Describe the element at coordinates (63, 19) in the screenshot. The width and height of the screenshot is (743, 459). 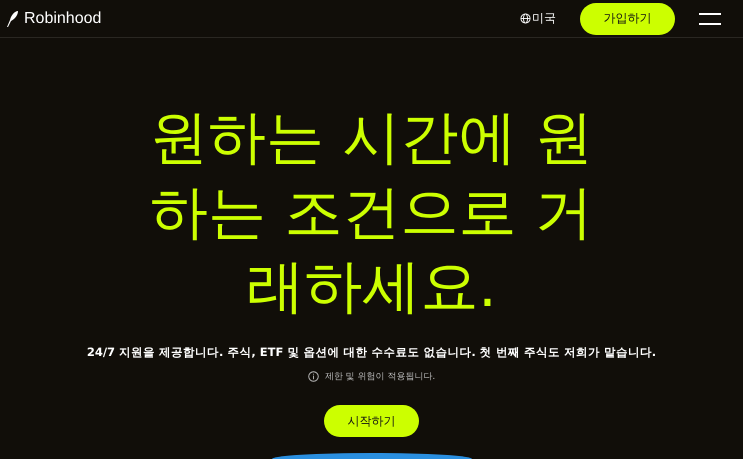
I see `logo-text: Robinhood` at that location.